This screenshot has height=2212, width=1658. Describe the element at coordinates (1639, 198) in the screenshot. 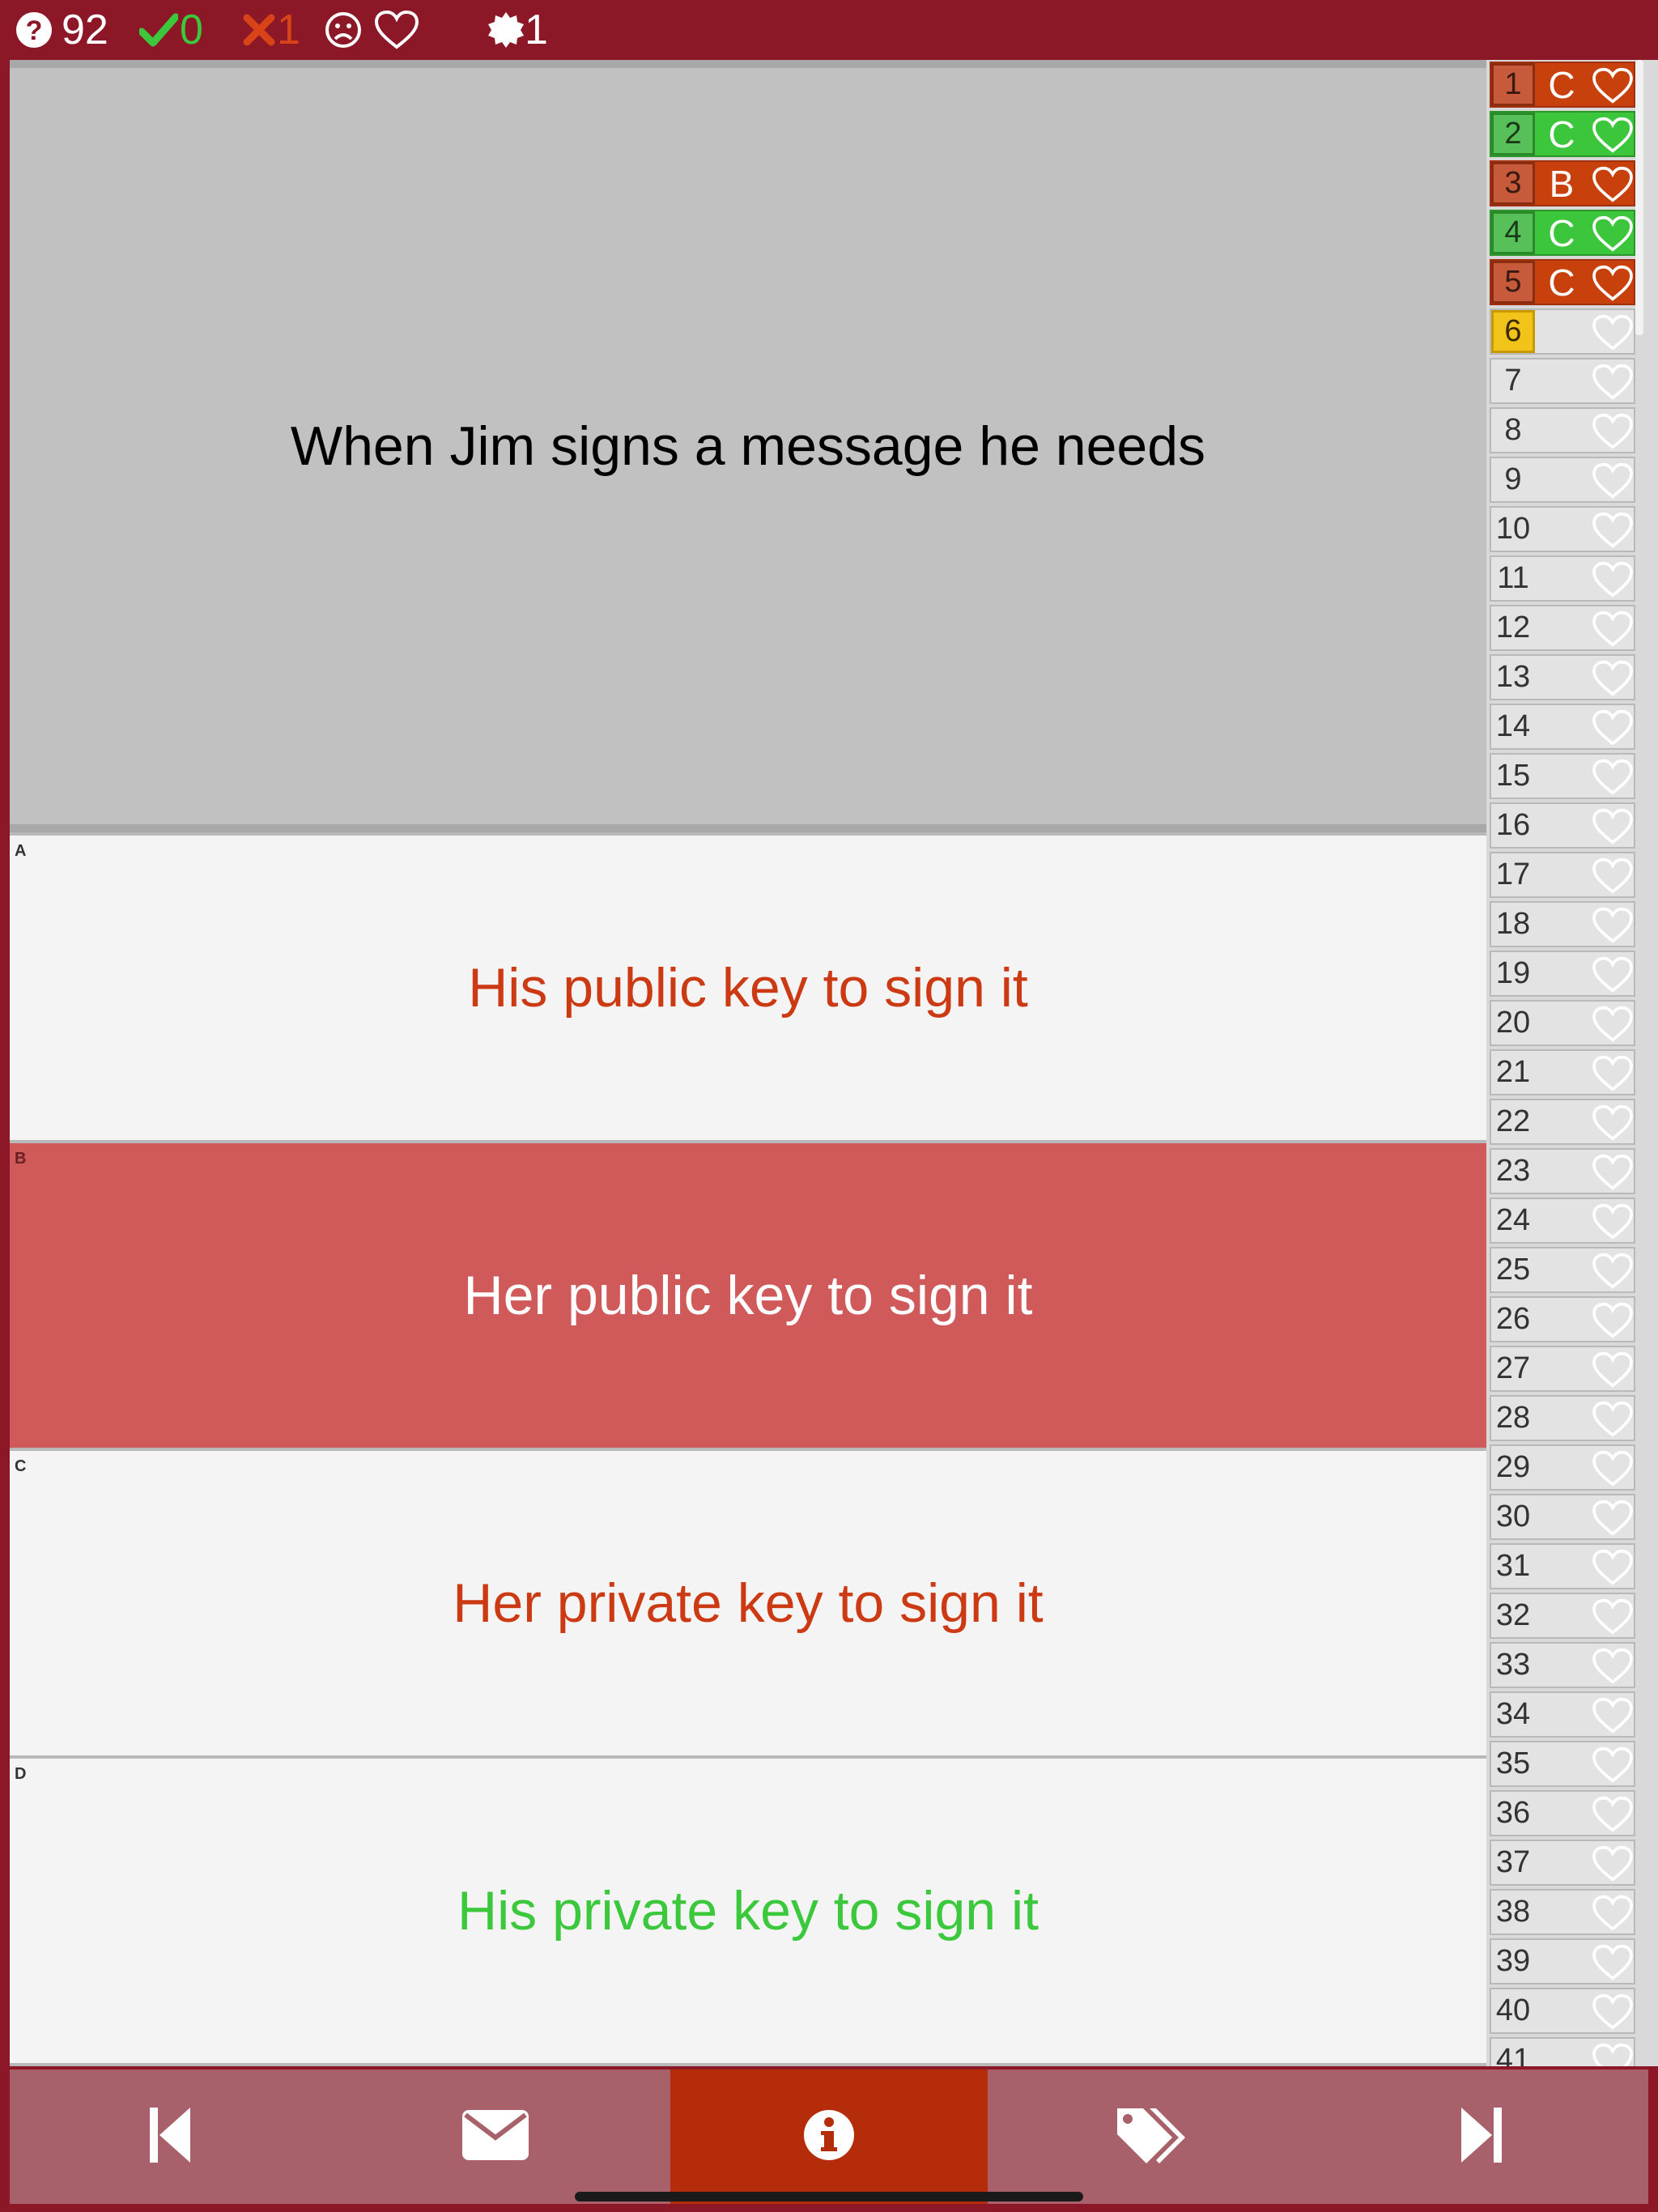

I see `scrollbar` at that location.